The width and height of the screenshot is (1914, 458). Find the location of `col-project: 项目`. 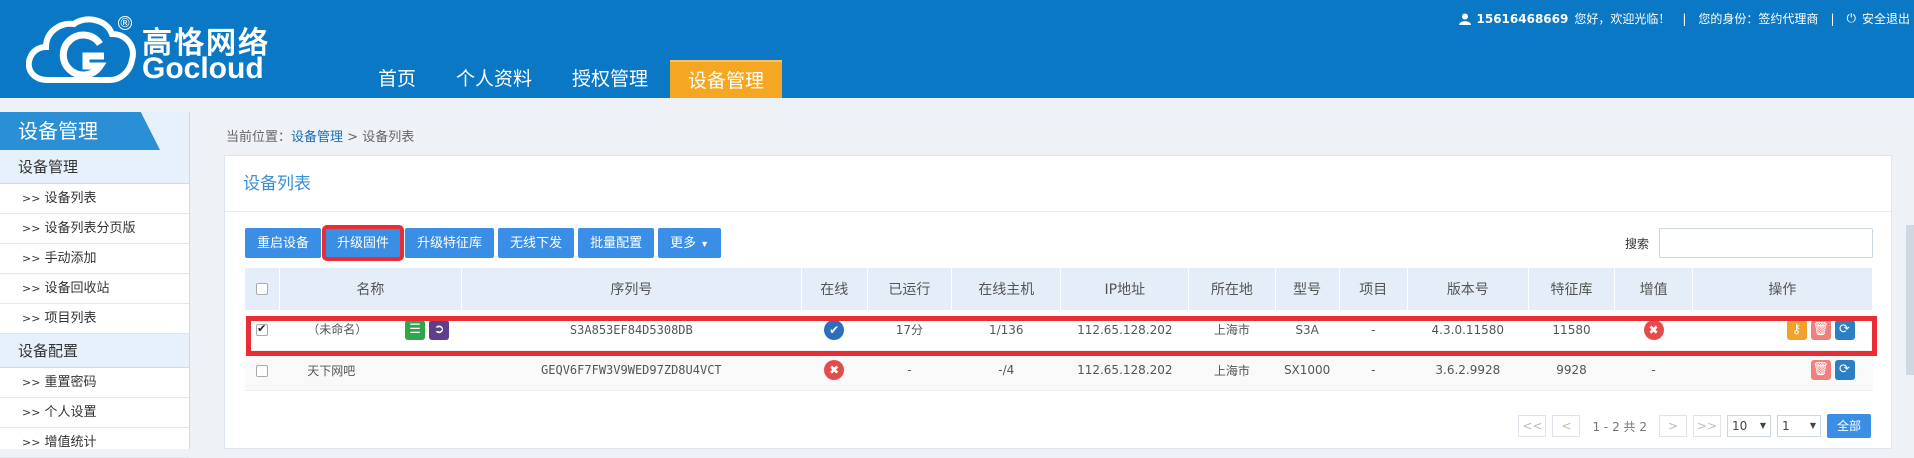

col-project: 项目 is located at coordinates (1373, 289).